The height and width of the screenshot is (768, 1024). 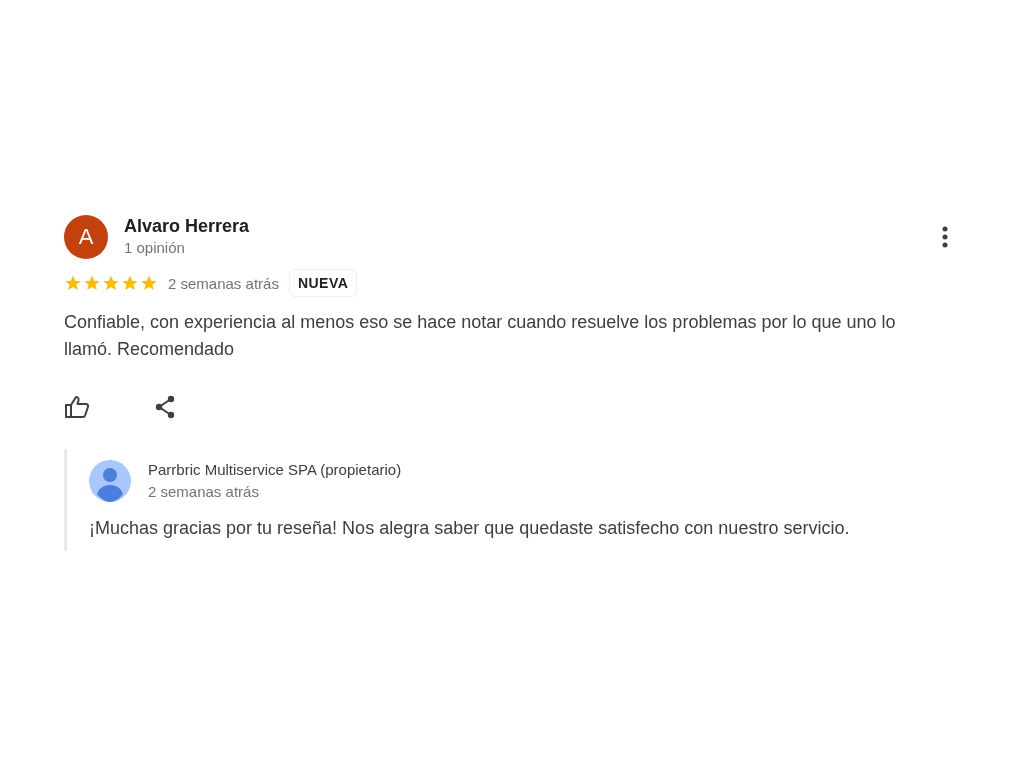 I want to click on owner-name: Parrbric Multiservice SPA (propietario), so click(x=275, y=470).